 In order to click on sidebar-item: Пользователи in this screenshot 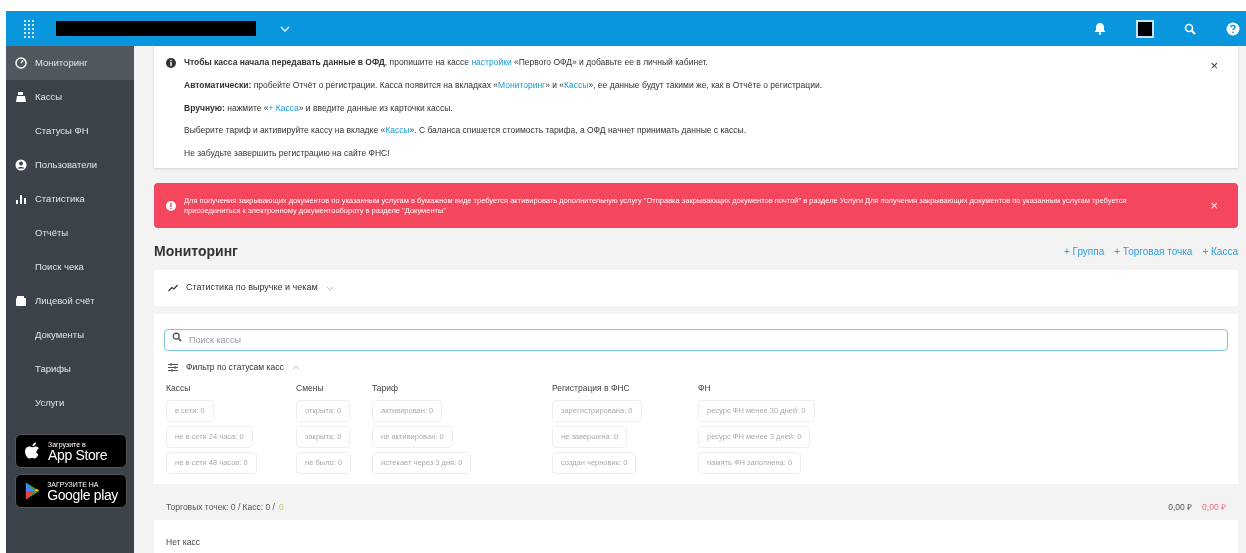, I will do `click(70, 165)`.